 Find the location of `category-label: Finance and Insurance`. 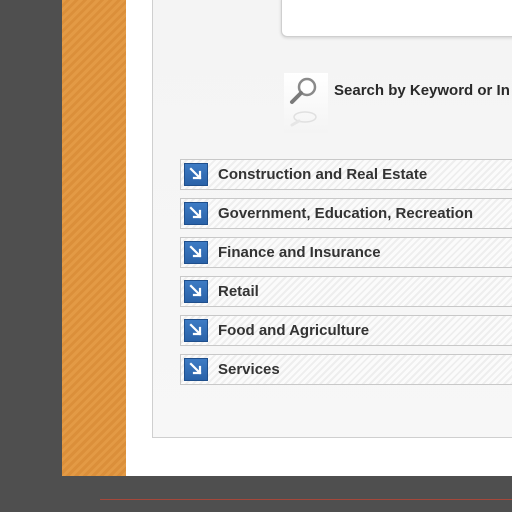

category-label: Finance and Insurance is located at coordinates (299, 252).